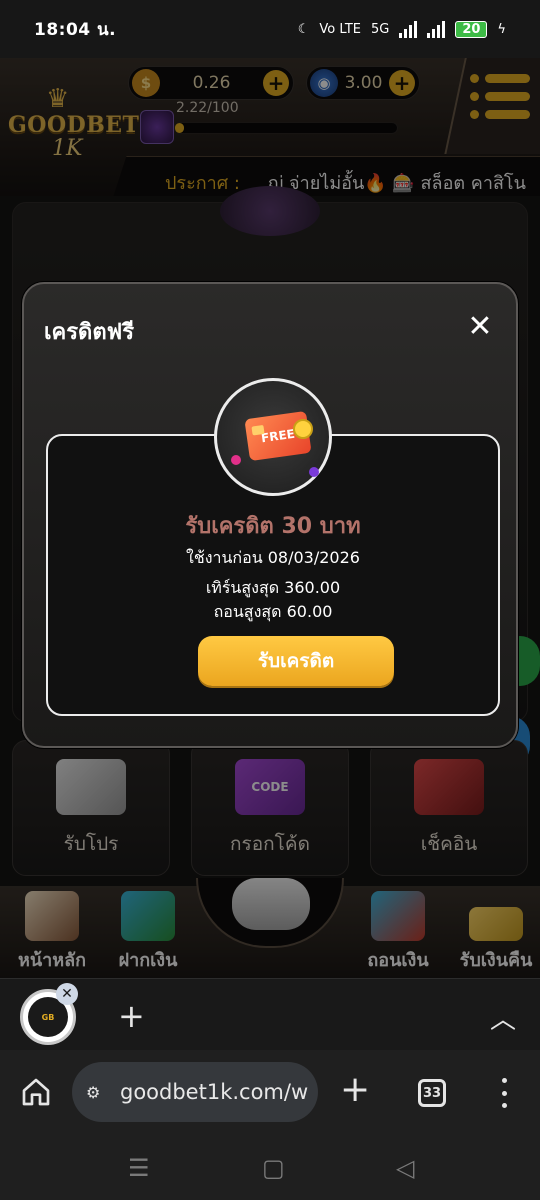 The image size is (540, 1200). I want to click on new-tab-icon: +, so click(355, 1090).